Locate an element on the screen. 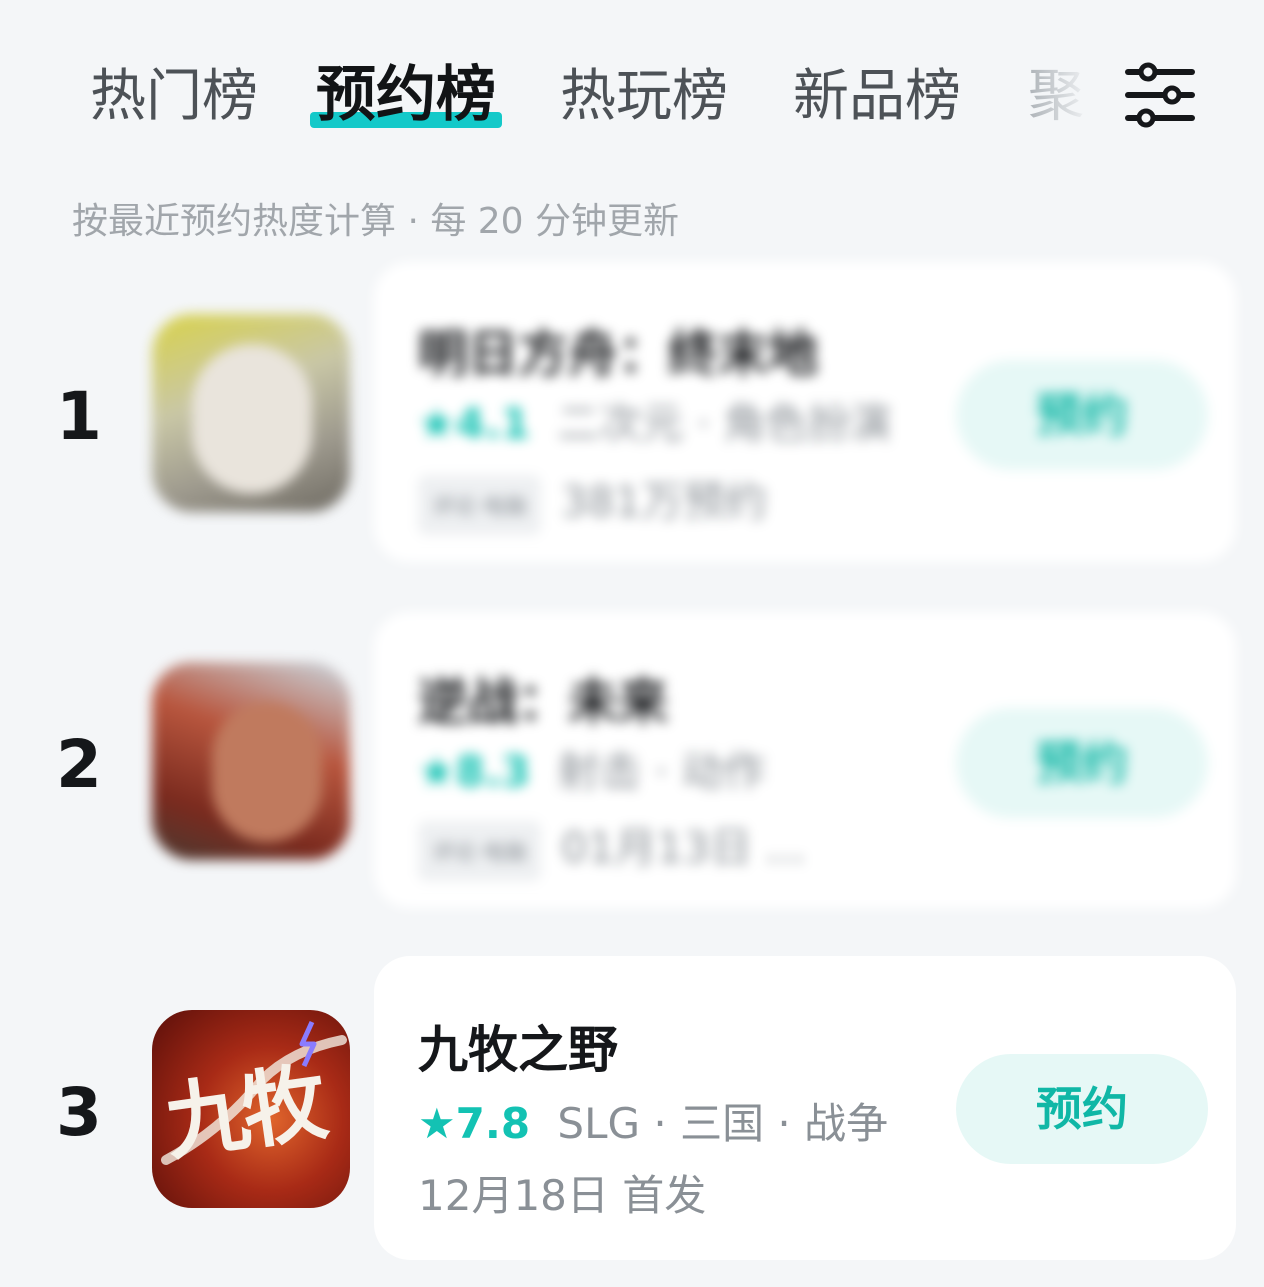 The image size is (1264, 1287). game-score: 7.8 is located at coordinates (493, 1123).